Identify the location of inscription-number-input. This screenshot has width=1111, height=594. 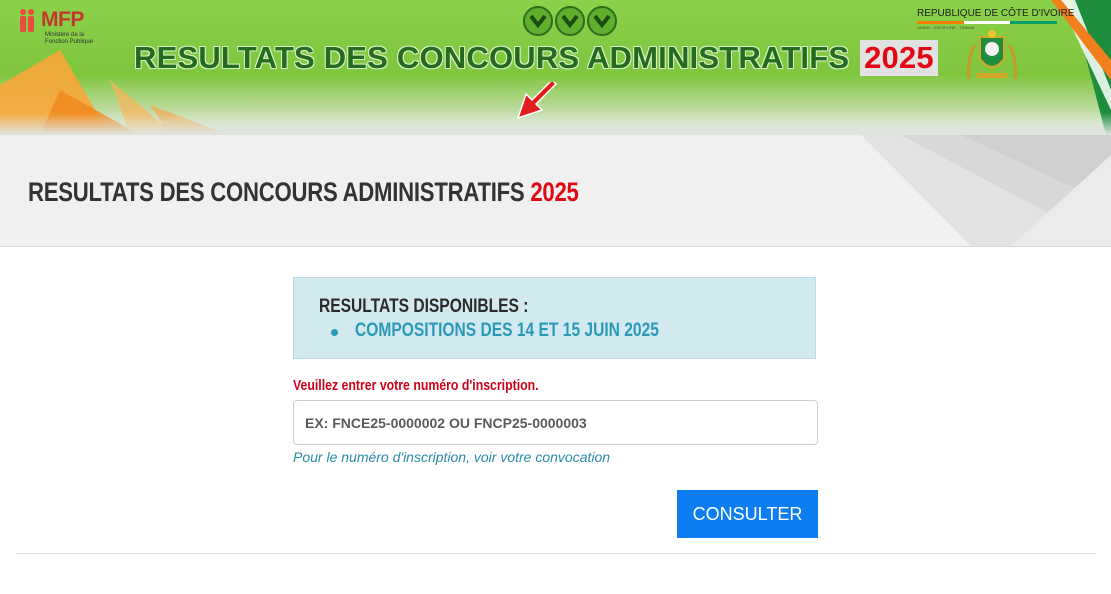
(555, 422).